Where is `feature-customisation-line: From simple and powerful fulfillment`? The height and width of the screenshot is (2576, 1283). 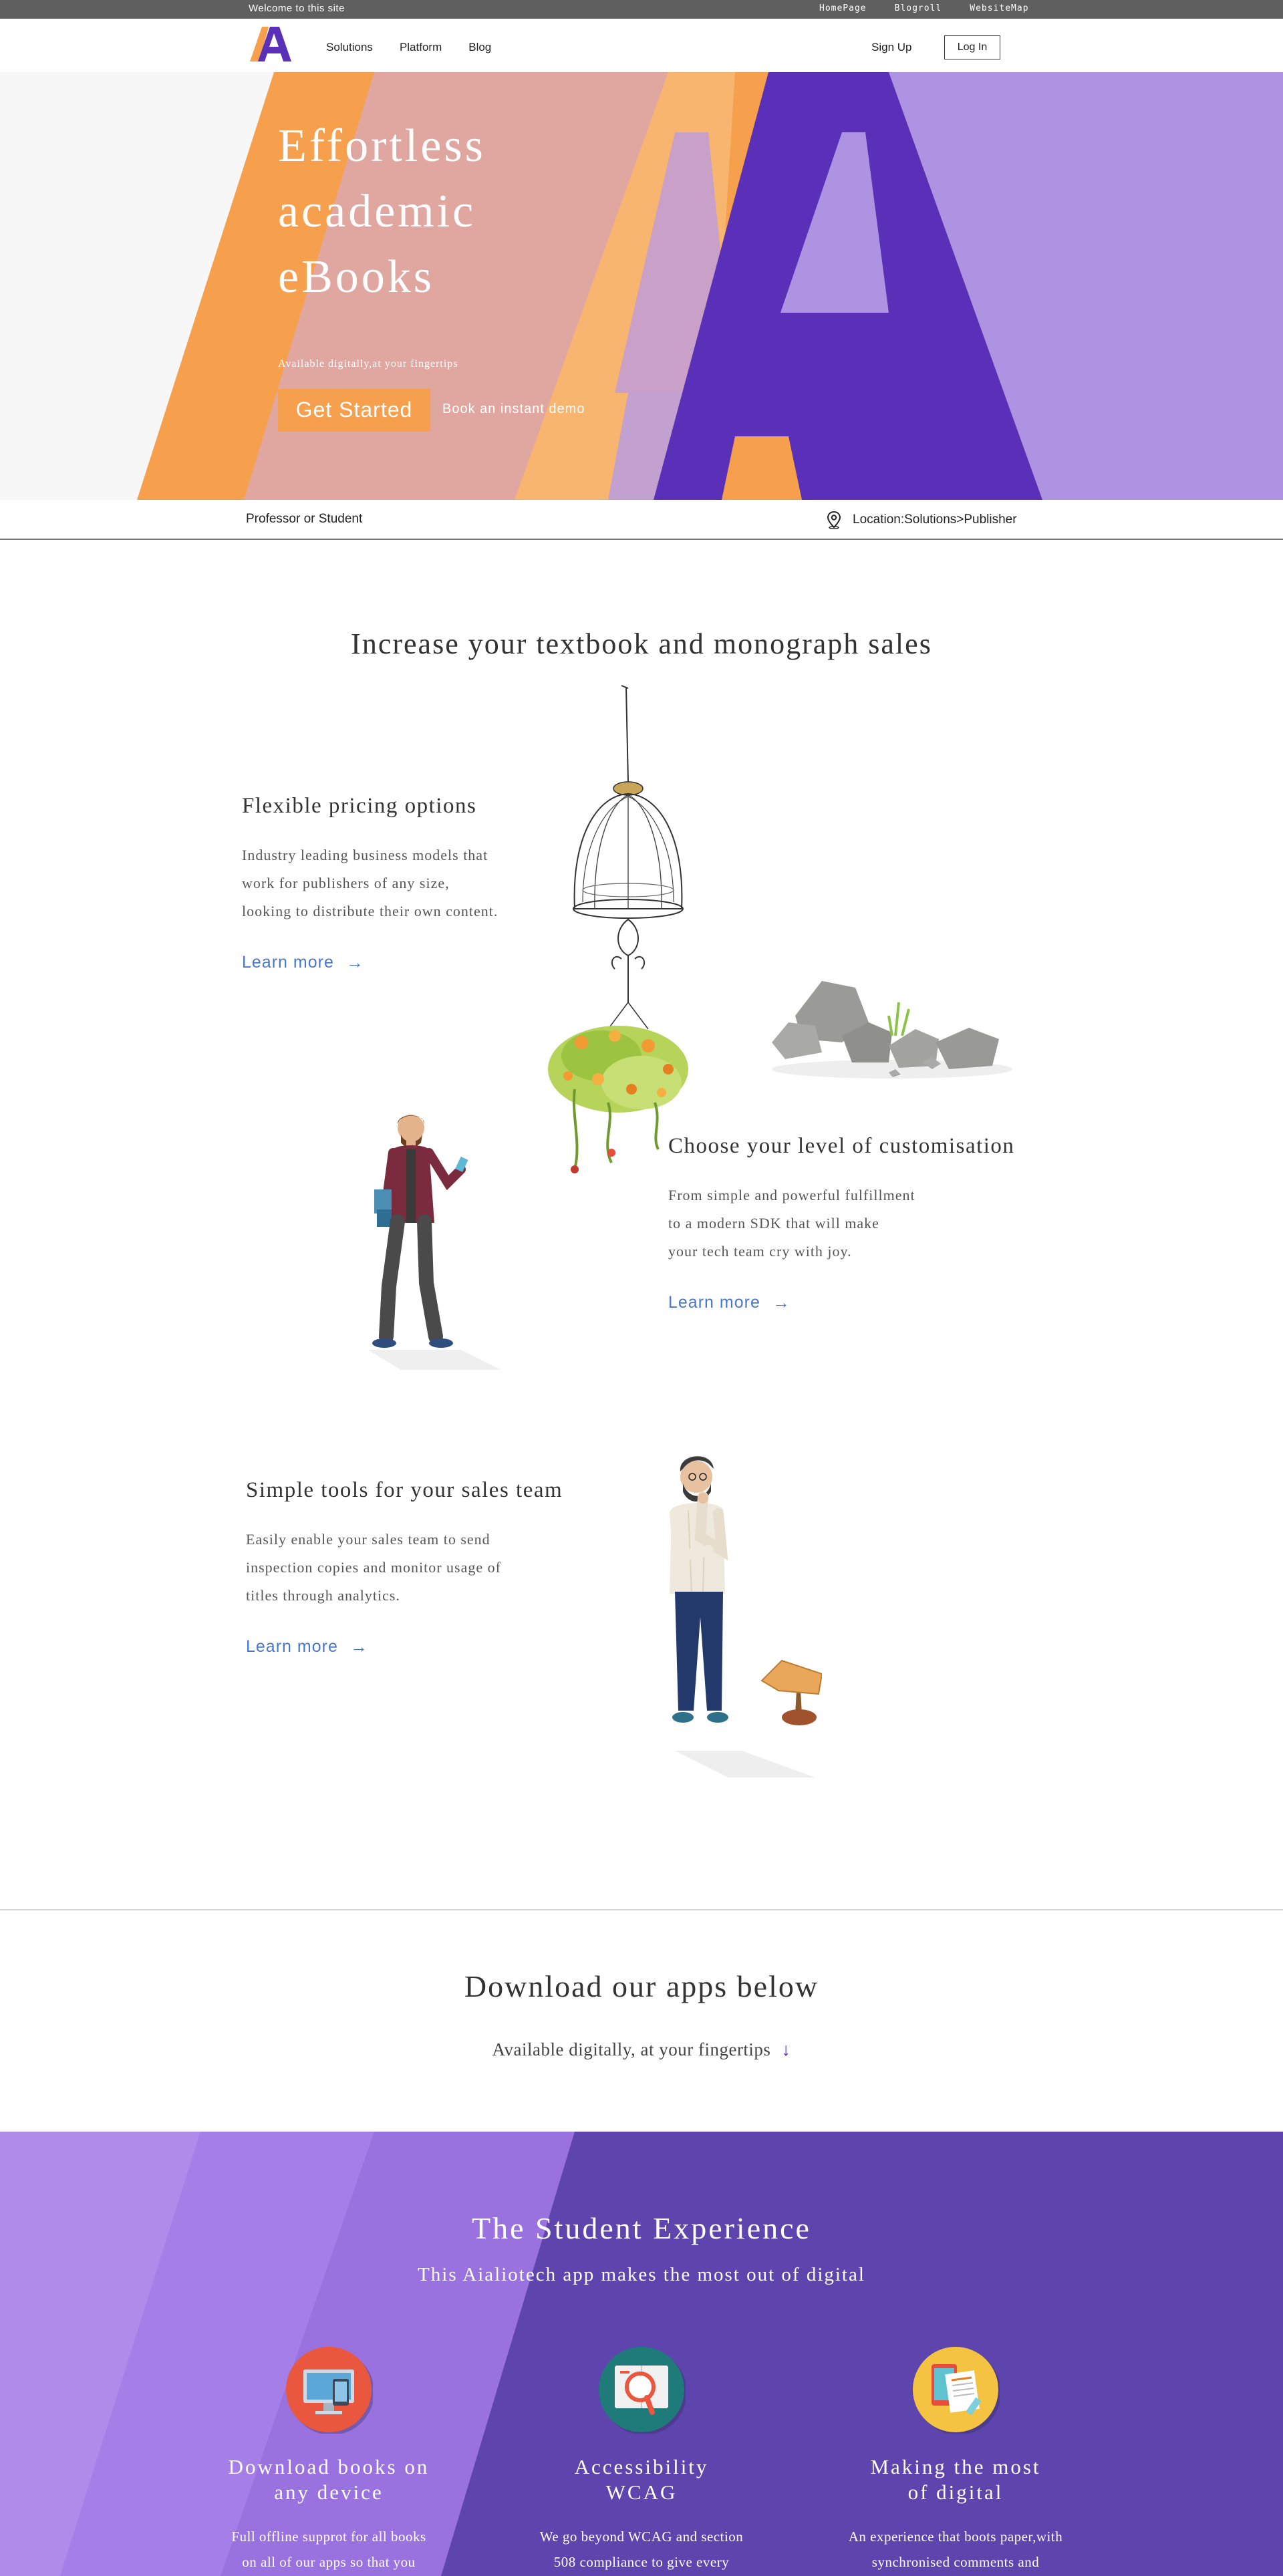
feature-customisation-line: From simple and powerful fulfillment is located at coordinates (791, 1195).